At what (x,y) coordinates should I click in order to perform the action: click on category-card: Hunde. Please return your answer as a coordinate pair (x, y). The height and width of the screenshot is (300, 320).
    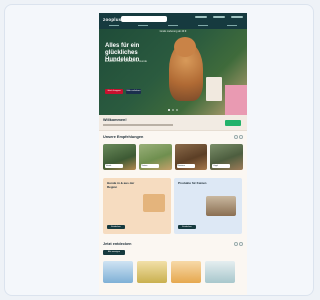
    Looking at the image, I should click on (119, 157).